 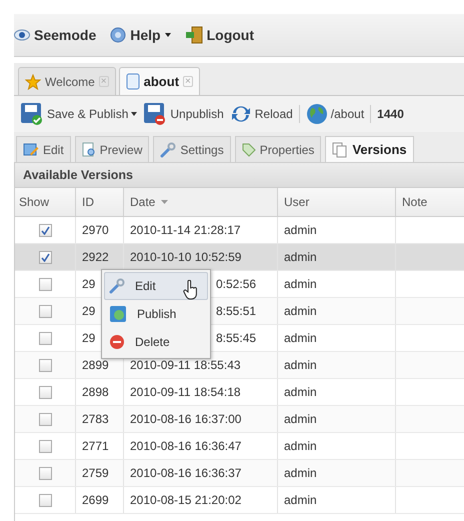 What do you see at coordinates (95, 446) in the screenshot?
I see `table-cell: 2771` at bounding box center [95, 446].